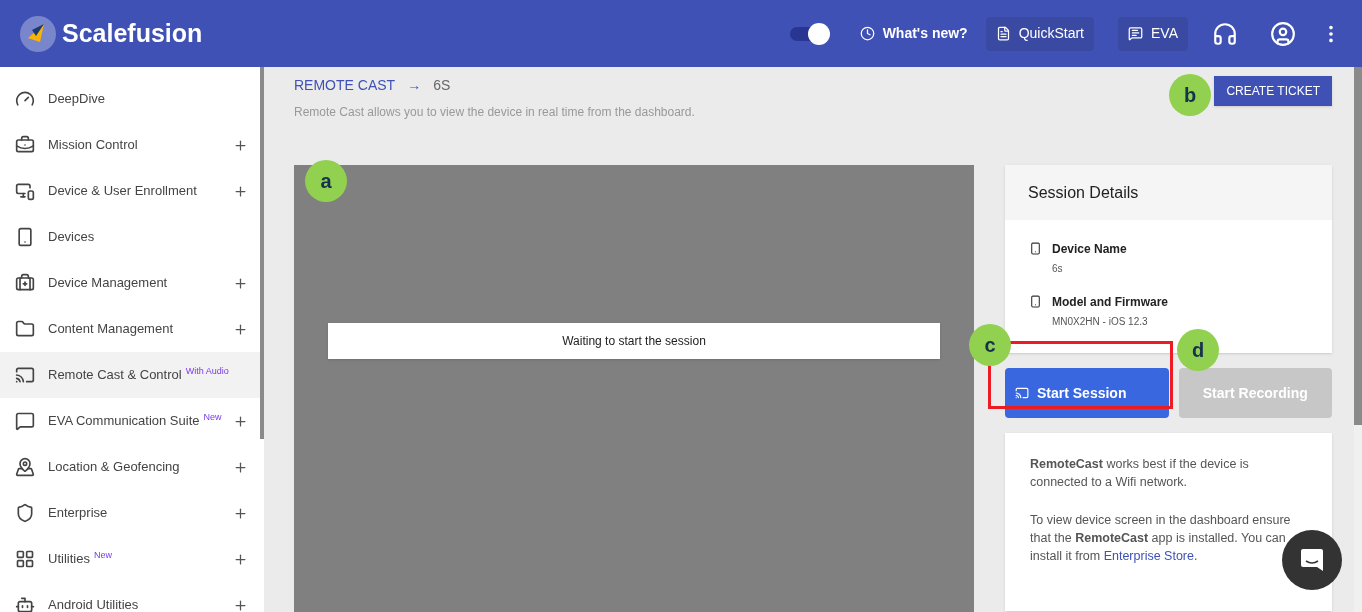 The width and height of the screenshot is (1362, 612). What do you see at coordinates (1087, 393) in the screenshot?
I see `start-session-button: Start Session` at bounding box center [1087, 393].